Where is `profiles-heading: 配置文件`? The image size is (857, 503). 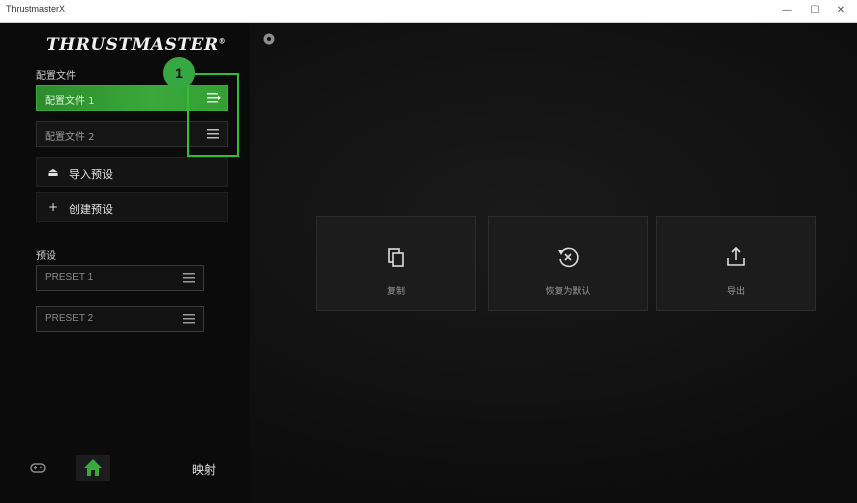 profiles-heading: 配置文件 is located at coordinates (56, 76).